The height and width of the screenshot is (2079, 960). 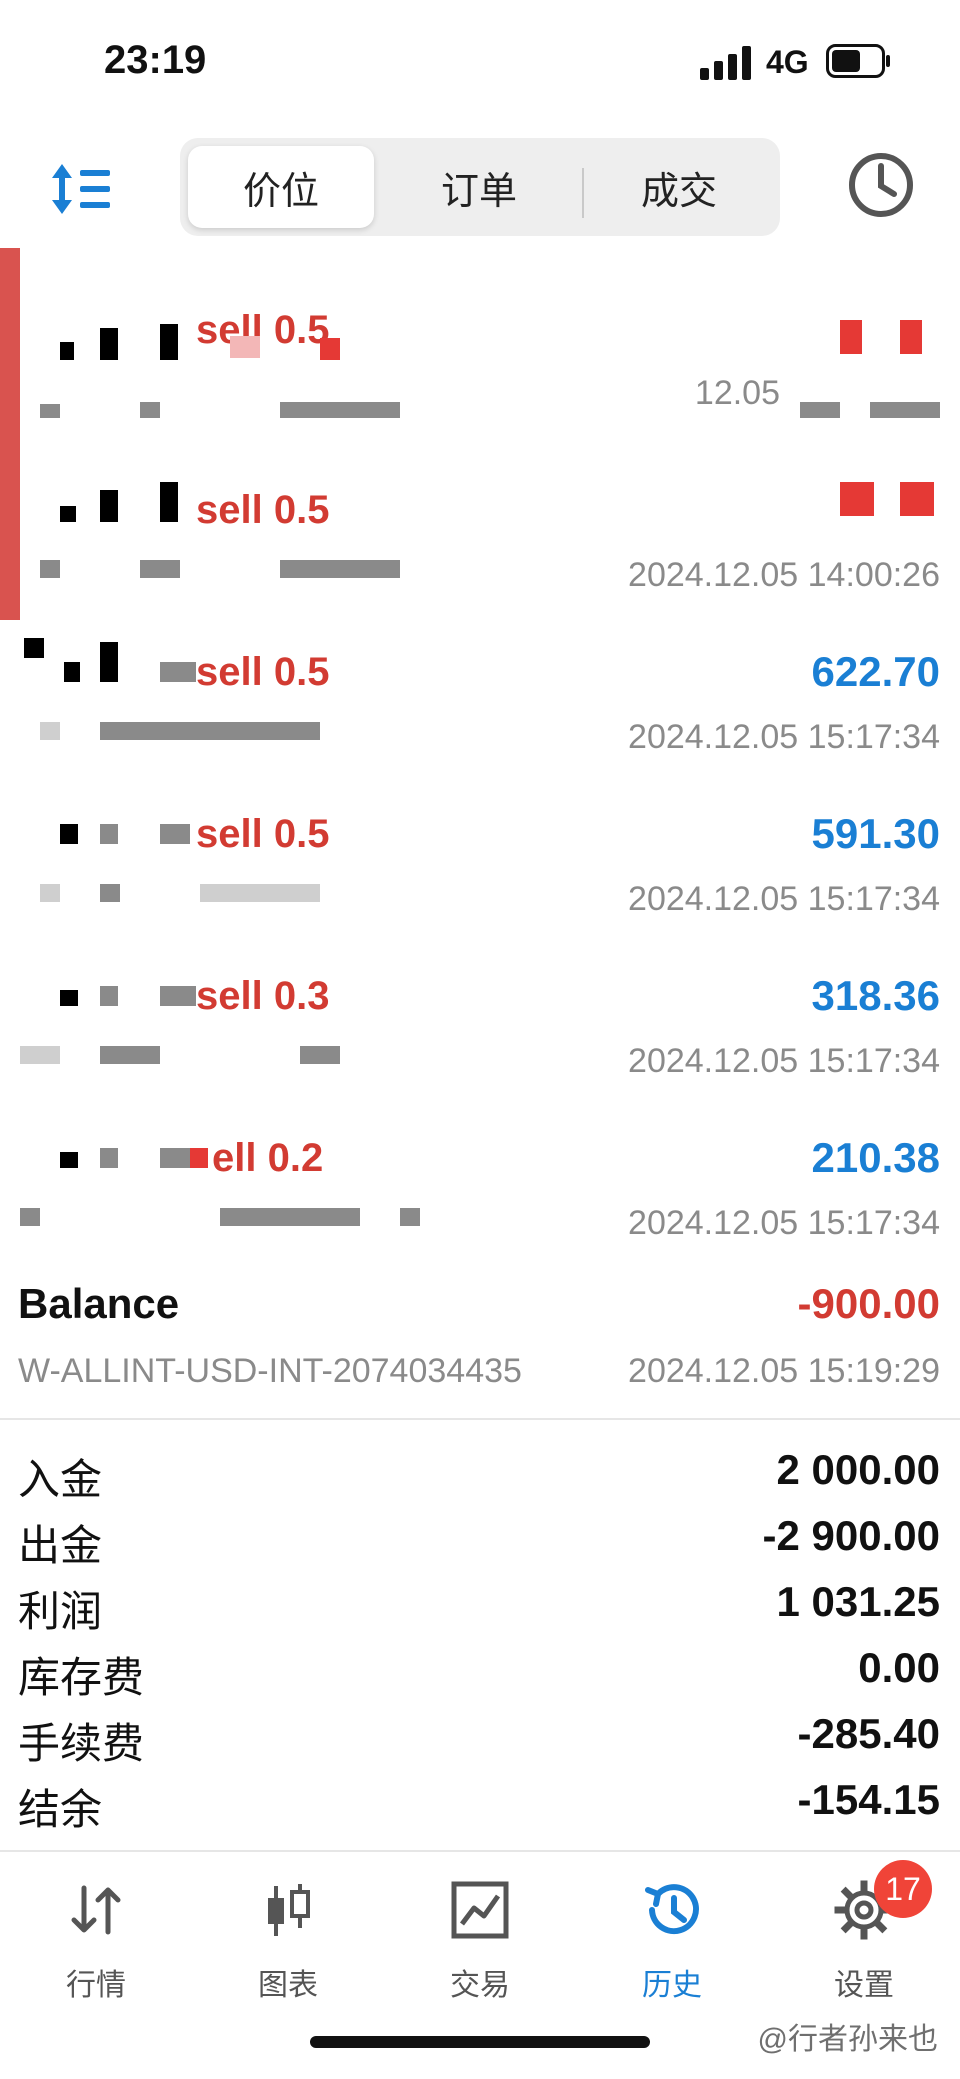 What do you see at coordinates (480, 379) in the screenshot?
I see `deal-row: sell 0.5 12.05` at bounding box center [480, 379].